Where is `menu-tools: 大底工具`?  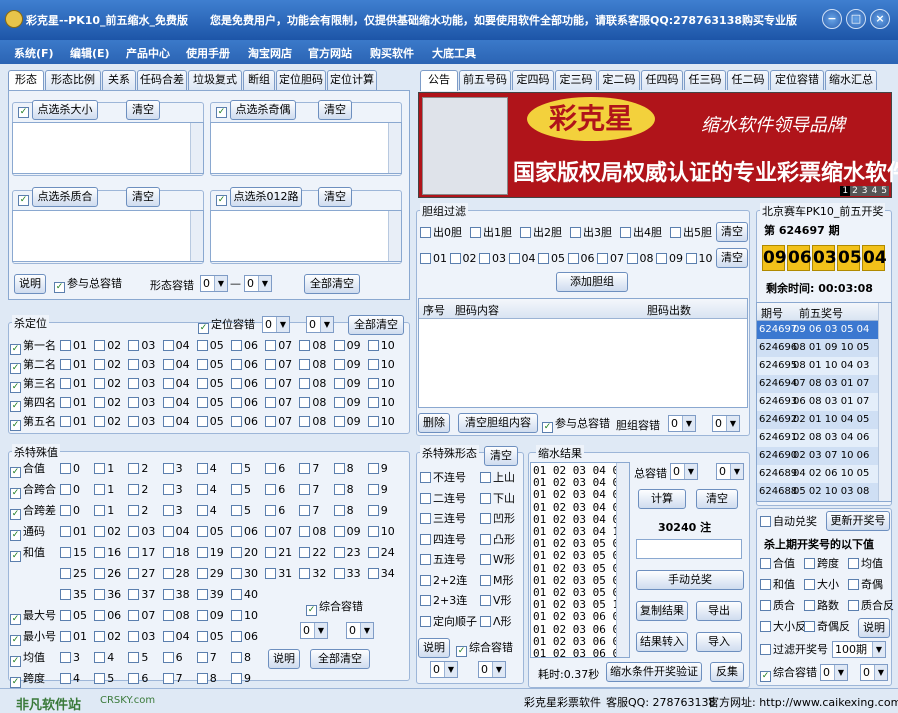 menu-tools: 大底工具 is located at coordinates (454, 53).